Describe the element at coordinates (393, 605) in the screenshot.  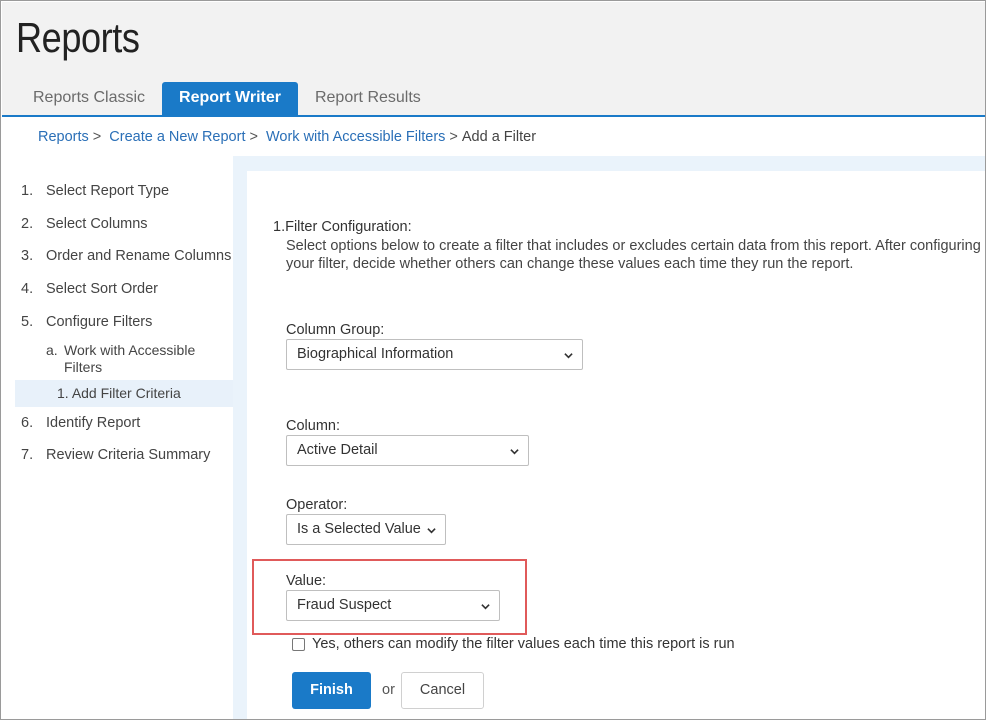
I see `value-select: Fraud Suspect` at that location.